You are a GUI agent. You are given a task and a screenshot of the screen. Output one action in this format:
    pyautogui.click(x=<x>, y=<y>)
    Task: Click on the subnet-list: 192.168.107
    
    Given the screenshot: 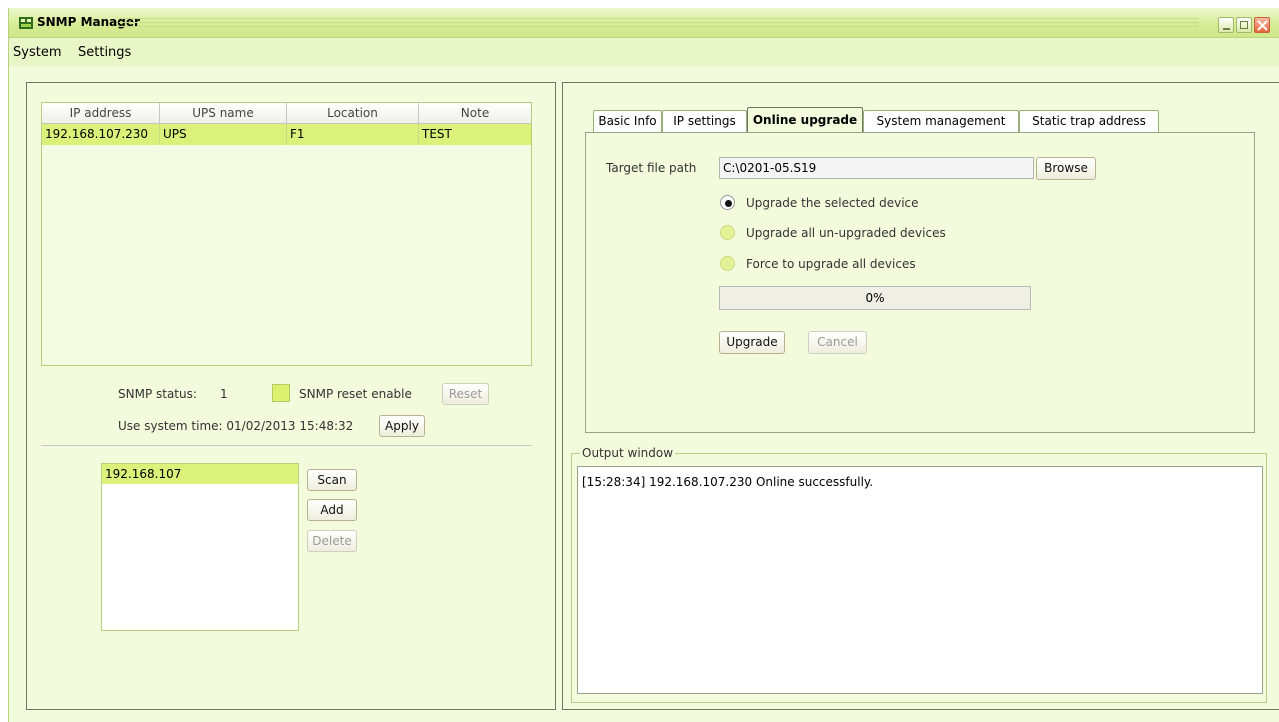 What is the action you would take?
    pyautogui.click(x=200, y=547)
    